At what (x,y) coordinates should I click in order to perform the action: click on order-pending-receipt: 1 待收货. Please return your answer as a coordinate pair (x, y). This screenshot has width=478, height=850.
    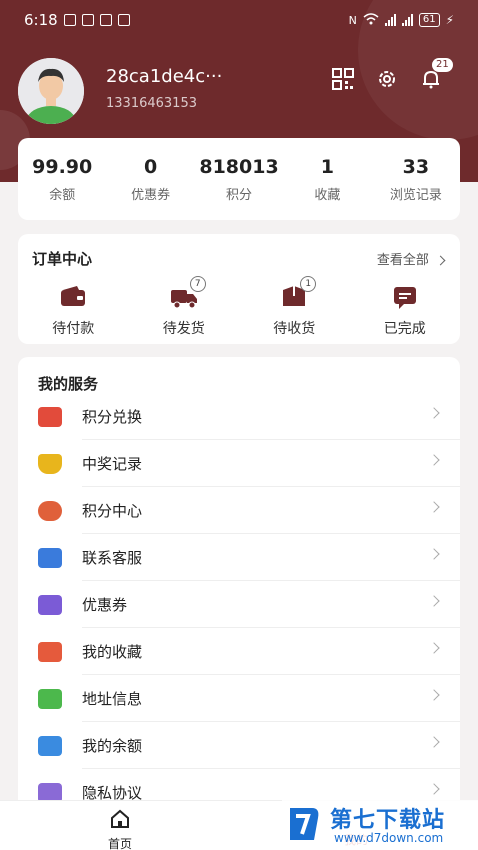
    Looking at the image, I should click on (294, 307).